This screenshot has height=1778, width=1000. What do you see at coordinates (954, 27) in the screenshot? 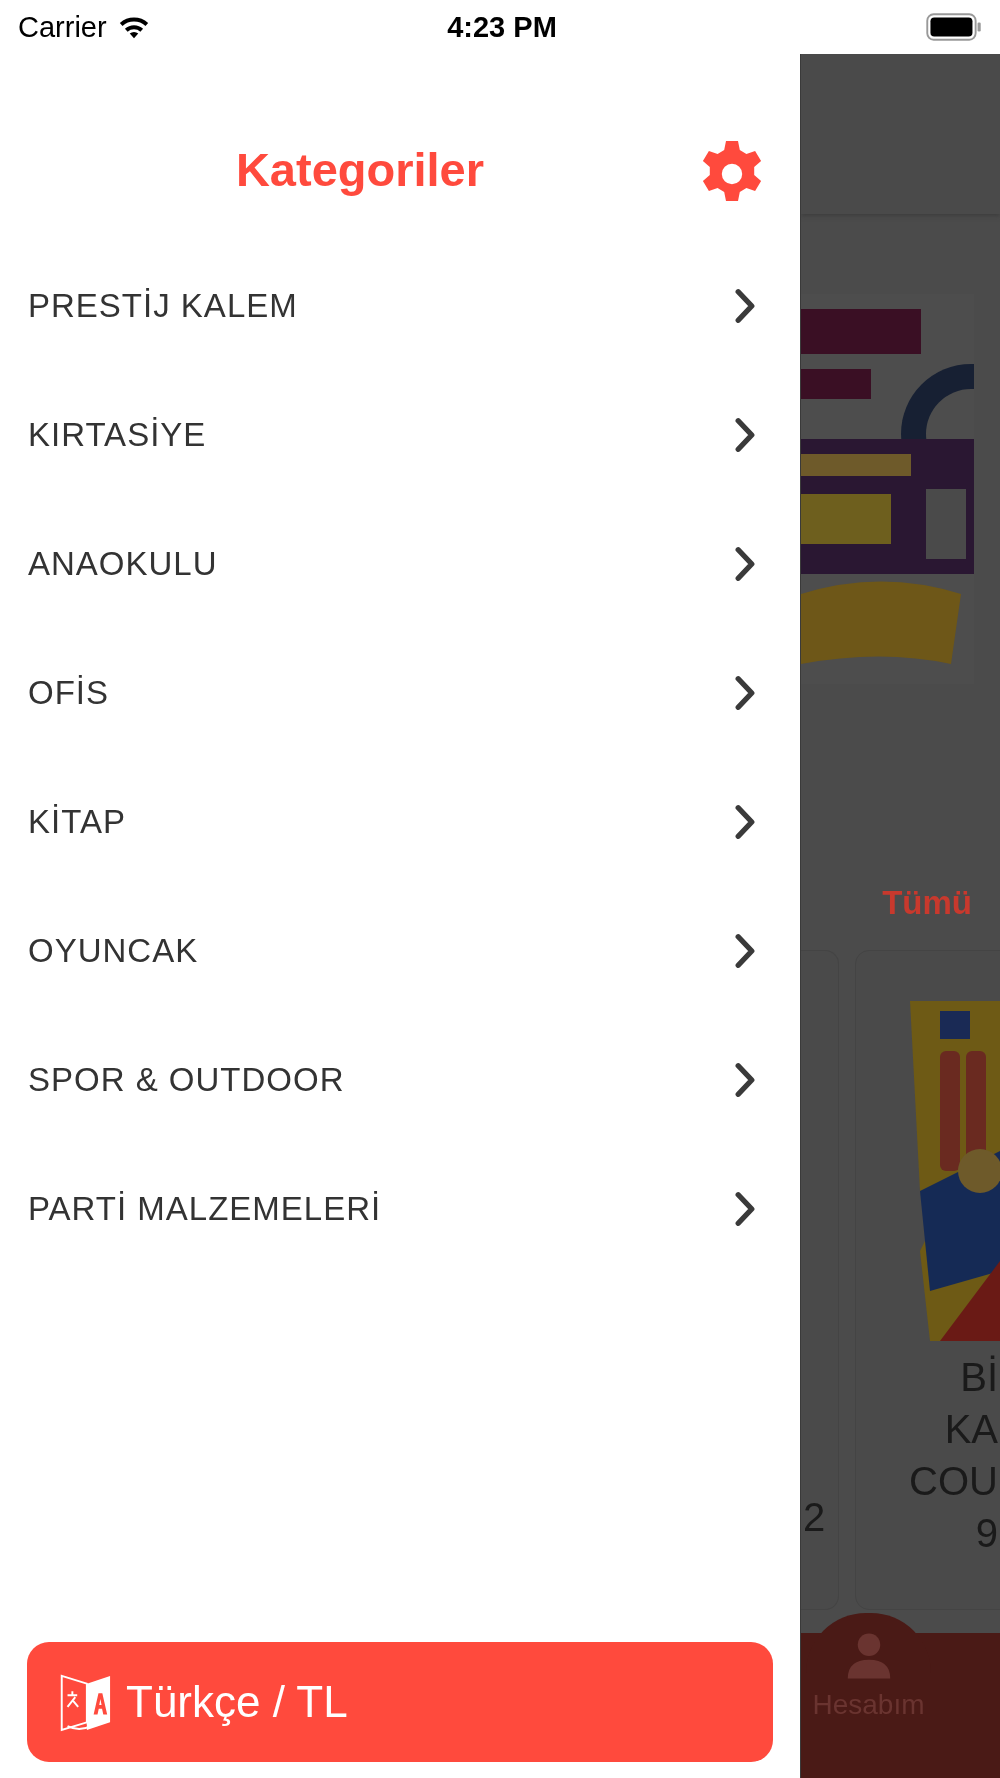
I see `battery-icon` at bounding box center [954, 27].